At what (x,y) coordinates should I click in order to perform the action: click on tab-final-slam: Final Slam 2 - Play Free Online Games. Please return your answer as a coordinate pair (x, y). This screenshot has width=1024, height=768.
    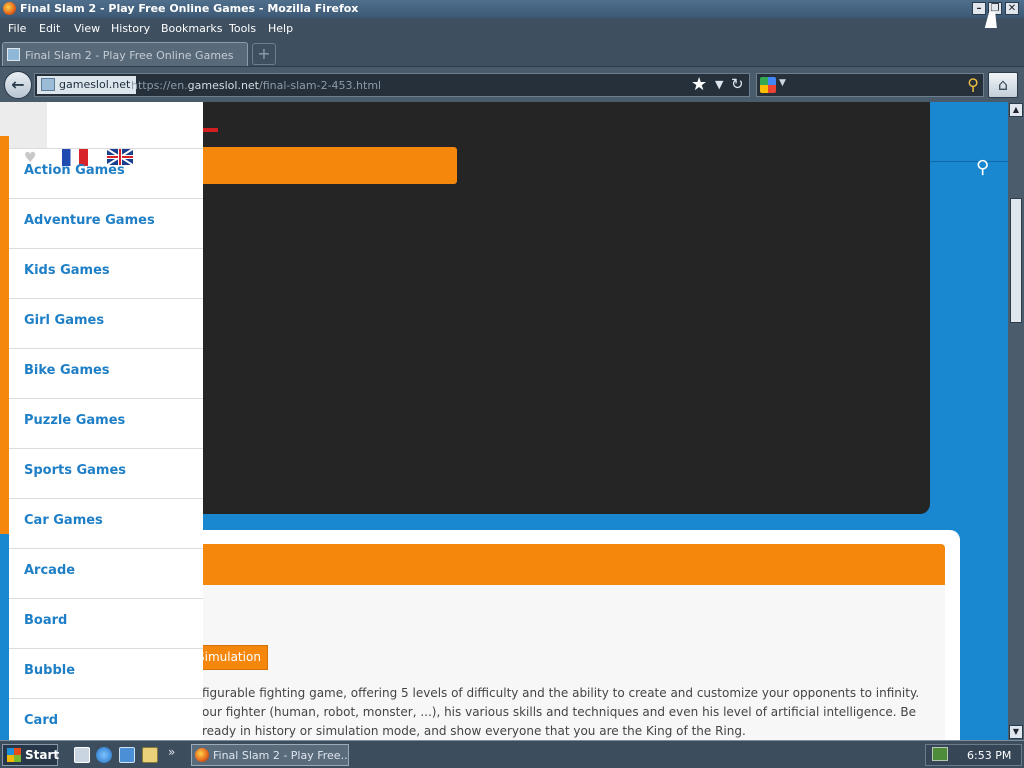
    Looking at the image, I should click on (125, 54).